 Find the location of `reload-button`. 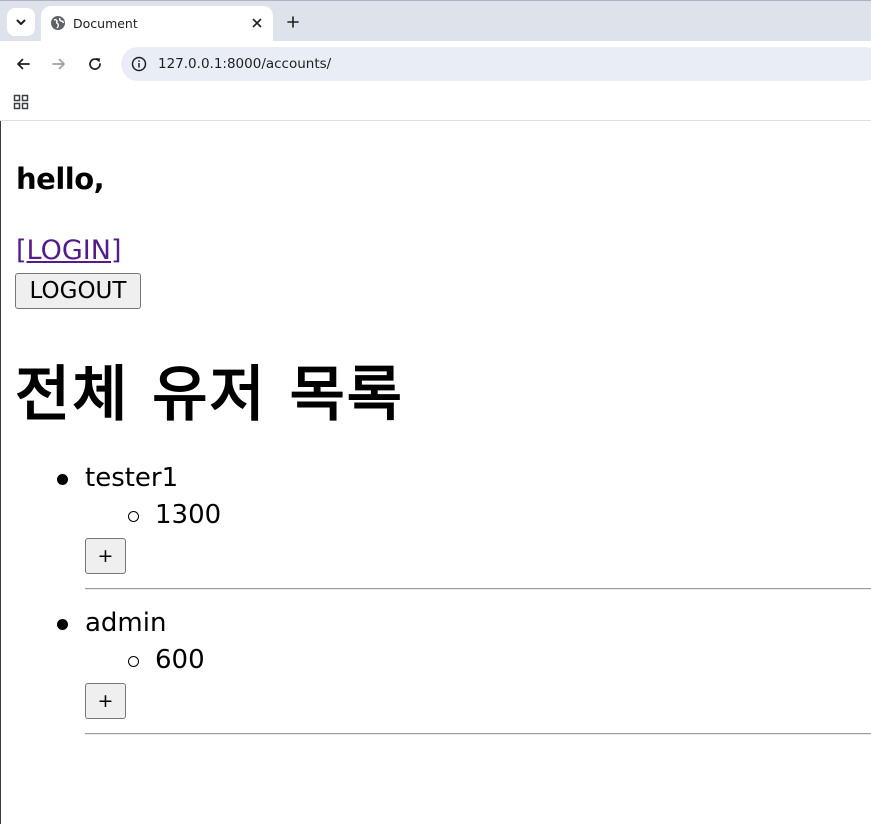

reload-button is located at coordinates (95, 64).